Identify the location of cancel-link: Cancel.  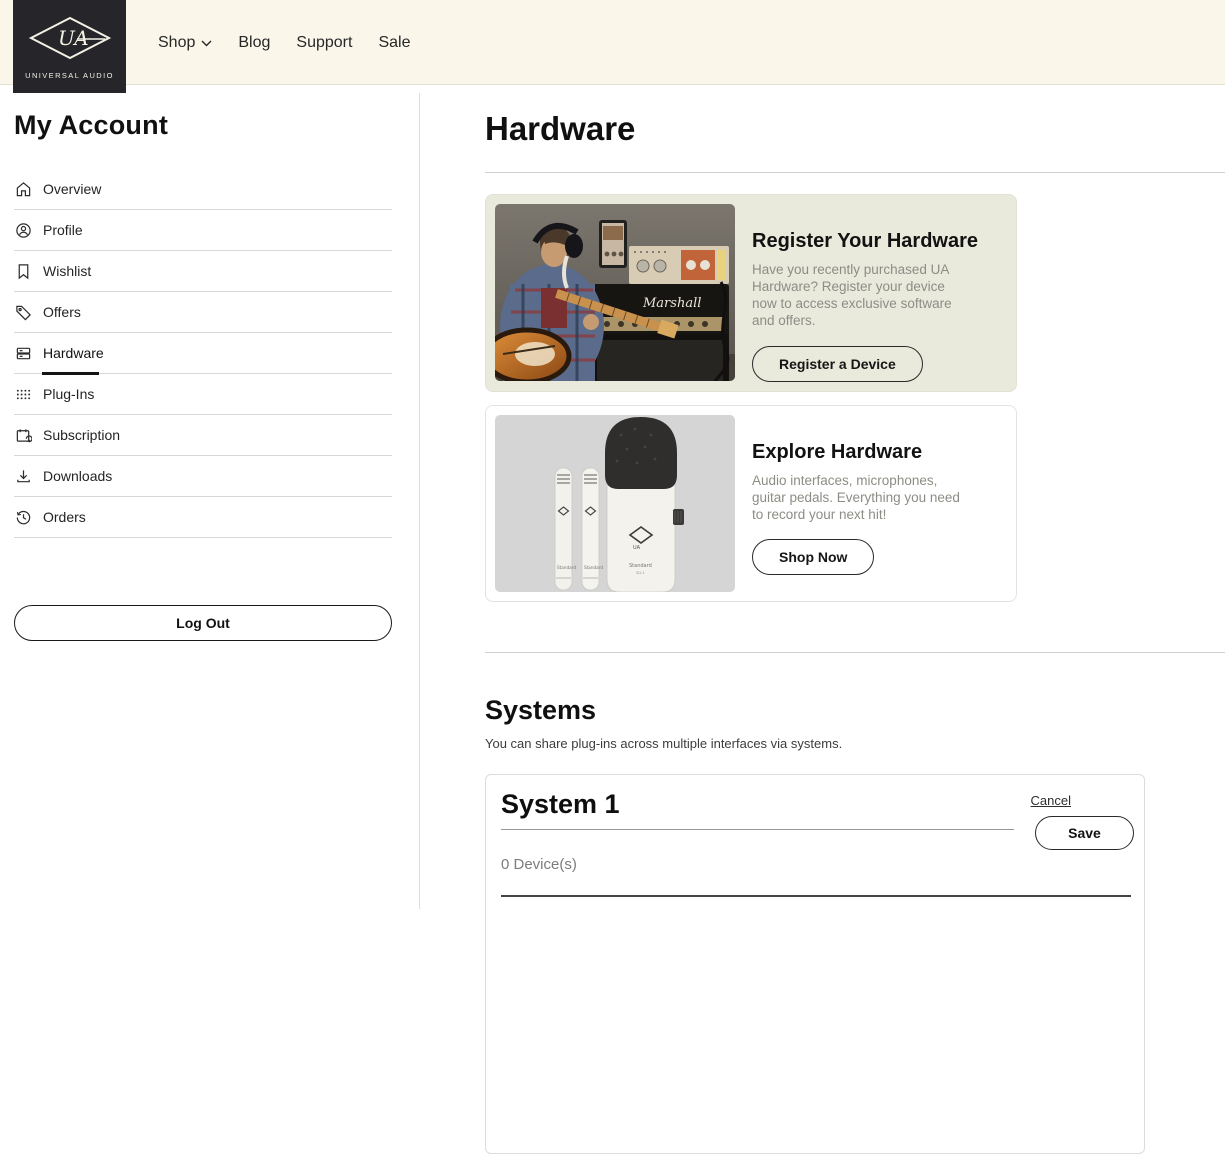
(1051, 800).